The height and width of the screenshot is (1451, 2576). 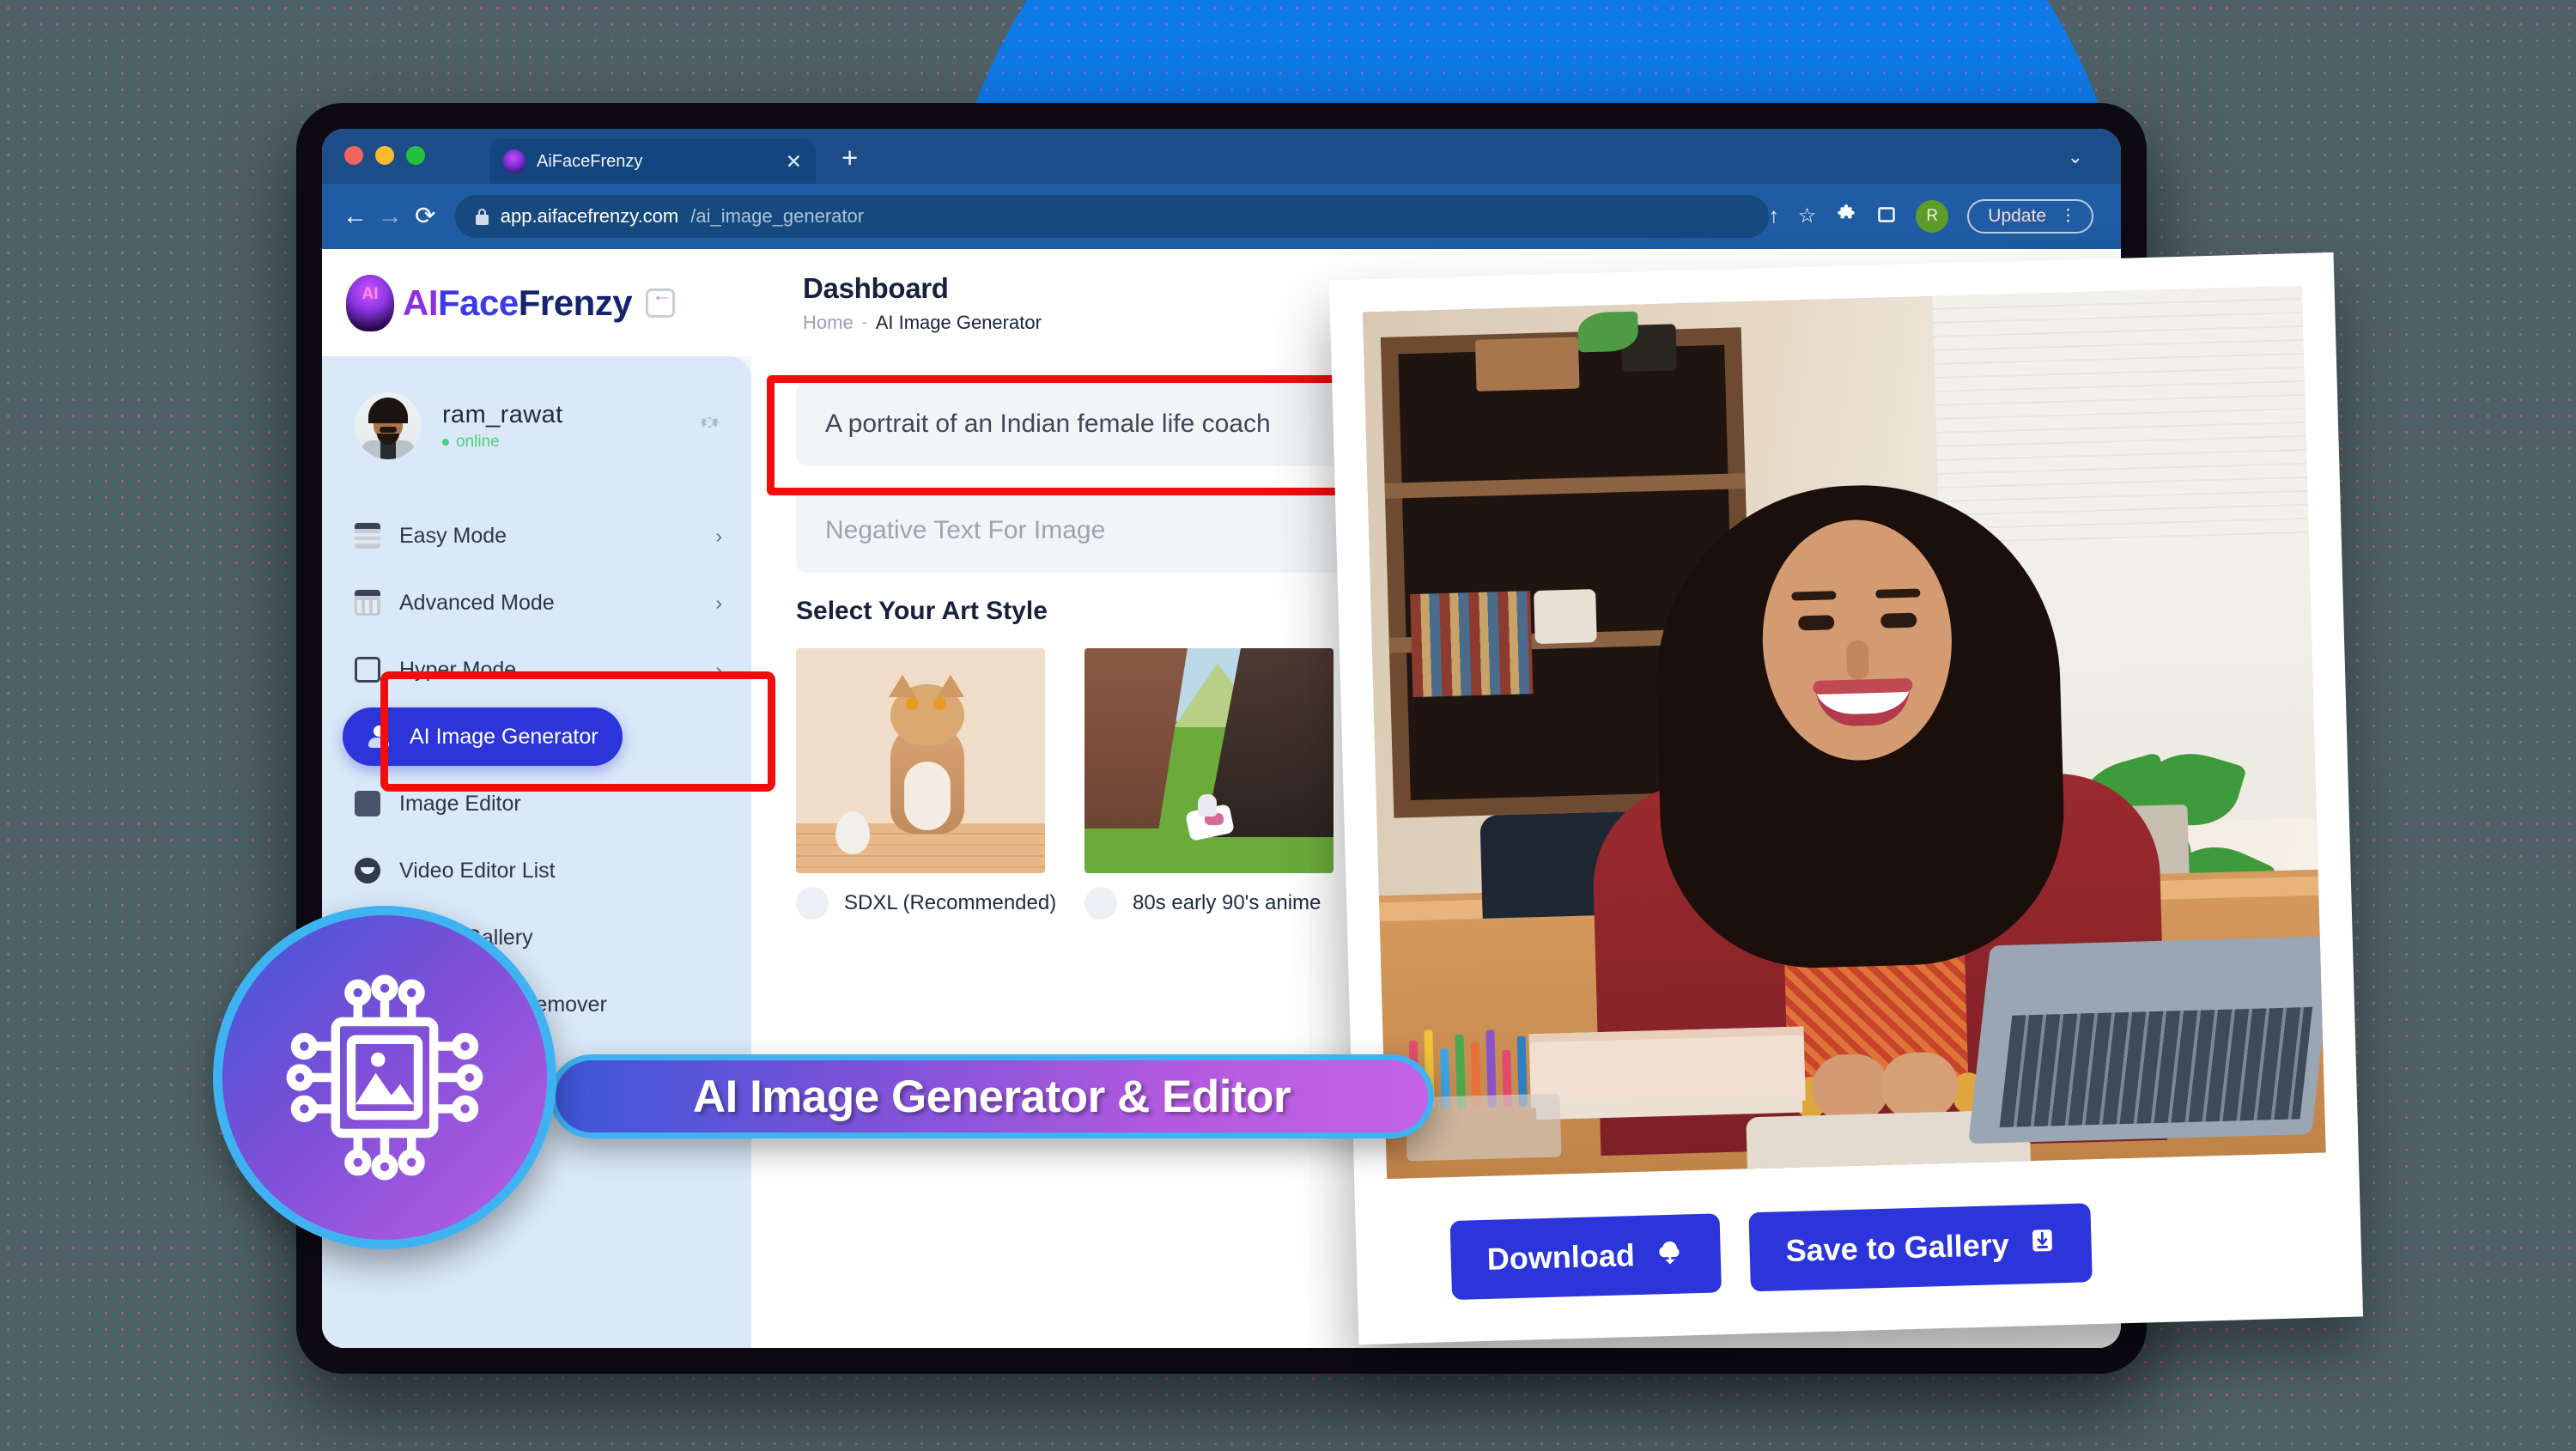 What do you see at coordinates (777, 216) in the screenshot?
I see `url-path: /ai_image_generator` at bounding box center [777, 216].